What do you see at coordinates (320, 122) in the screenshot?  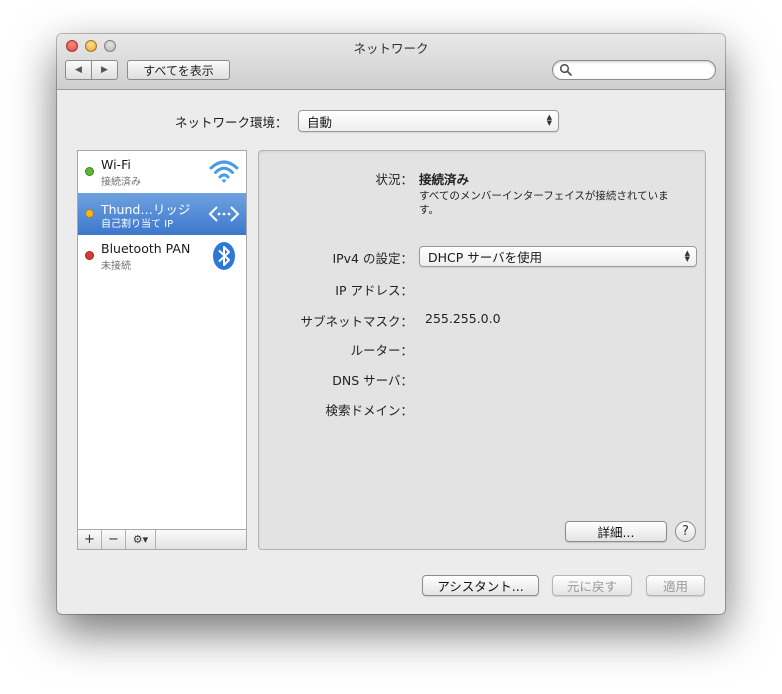 I see `location-value: 自動` at bounding box center [320, 122].